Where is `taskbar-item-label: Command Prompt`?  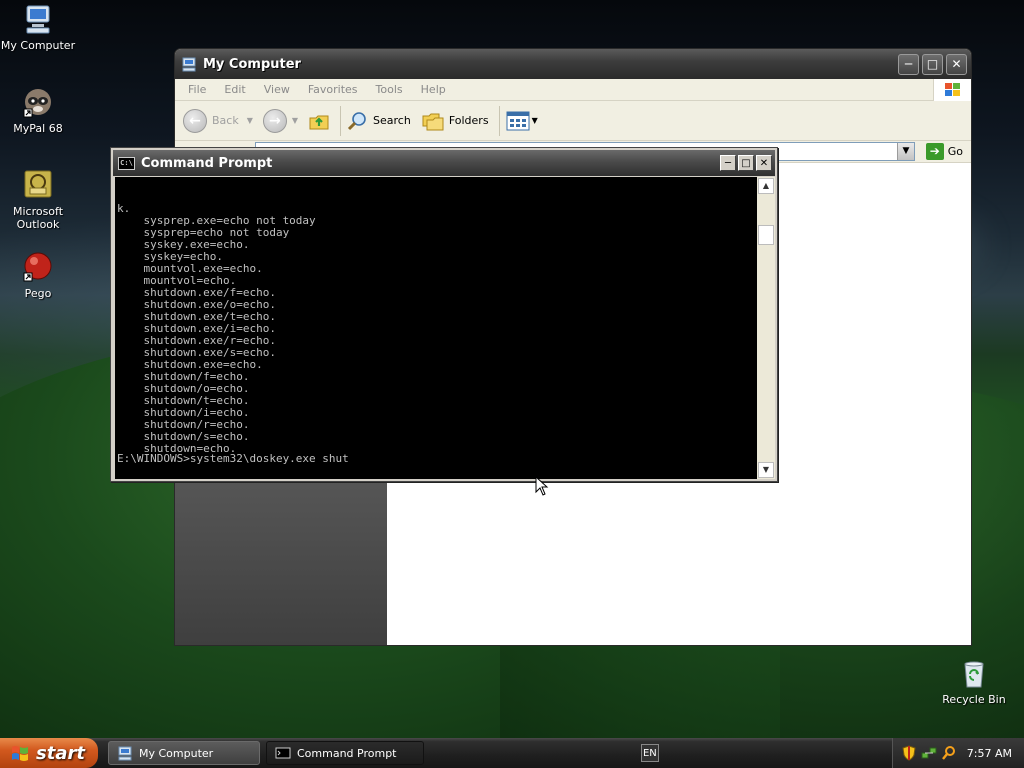
taskbar-item-label: Command Prompt is located at coordinates (347, 753).